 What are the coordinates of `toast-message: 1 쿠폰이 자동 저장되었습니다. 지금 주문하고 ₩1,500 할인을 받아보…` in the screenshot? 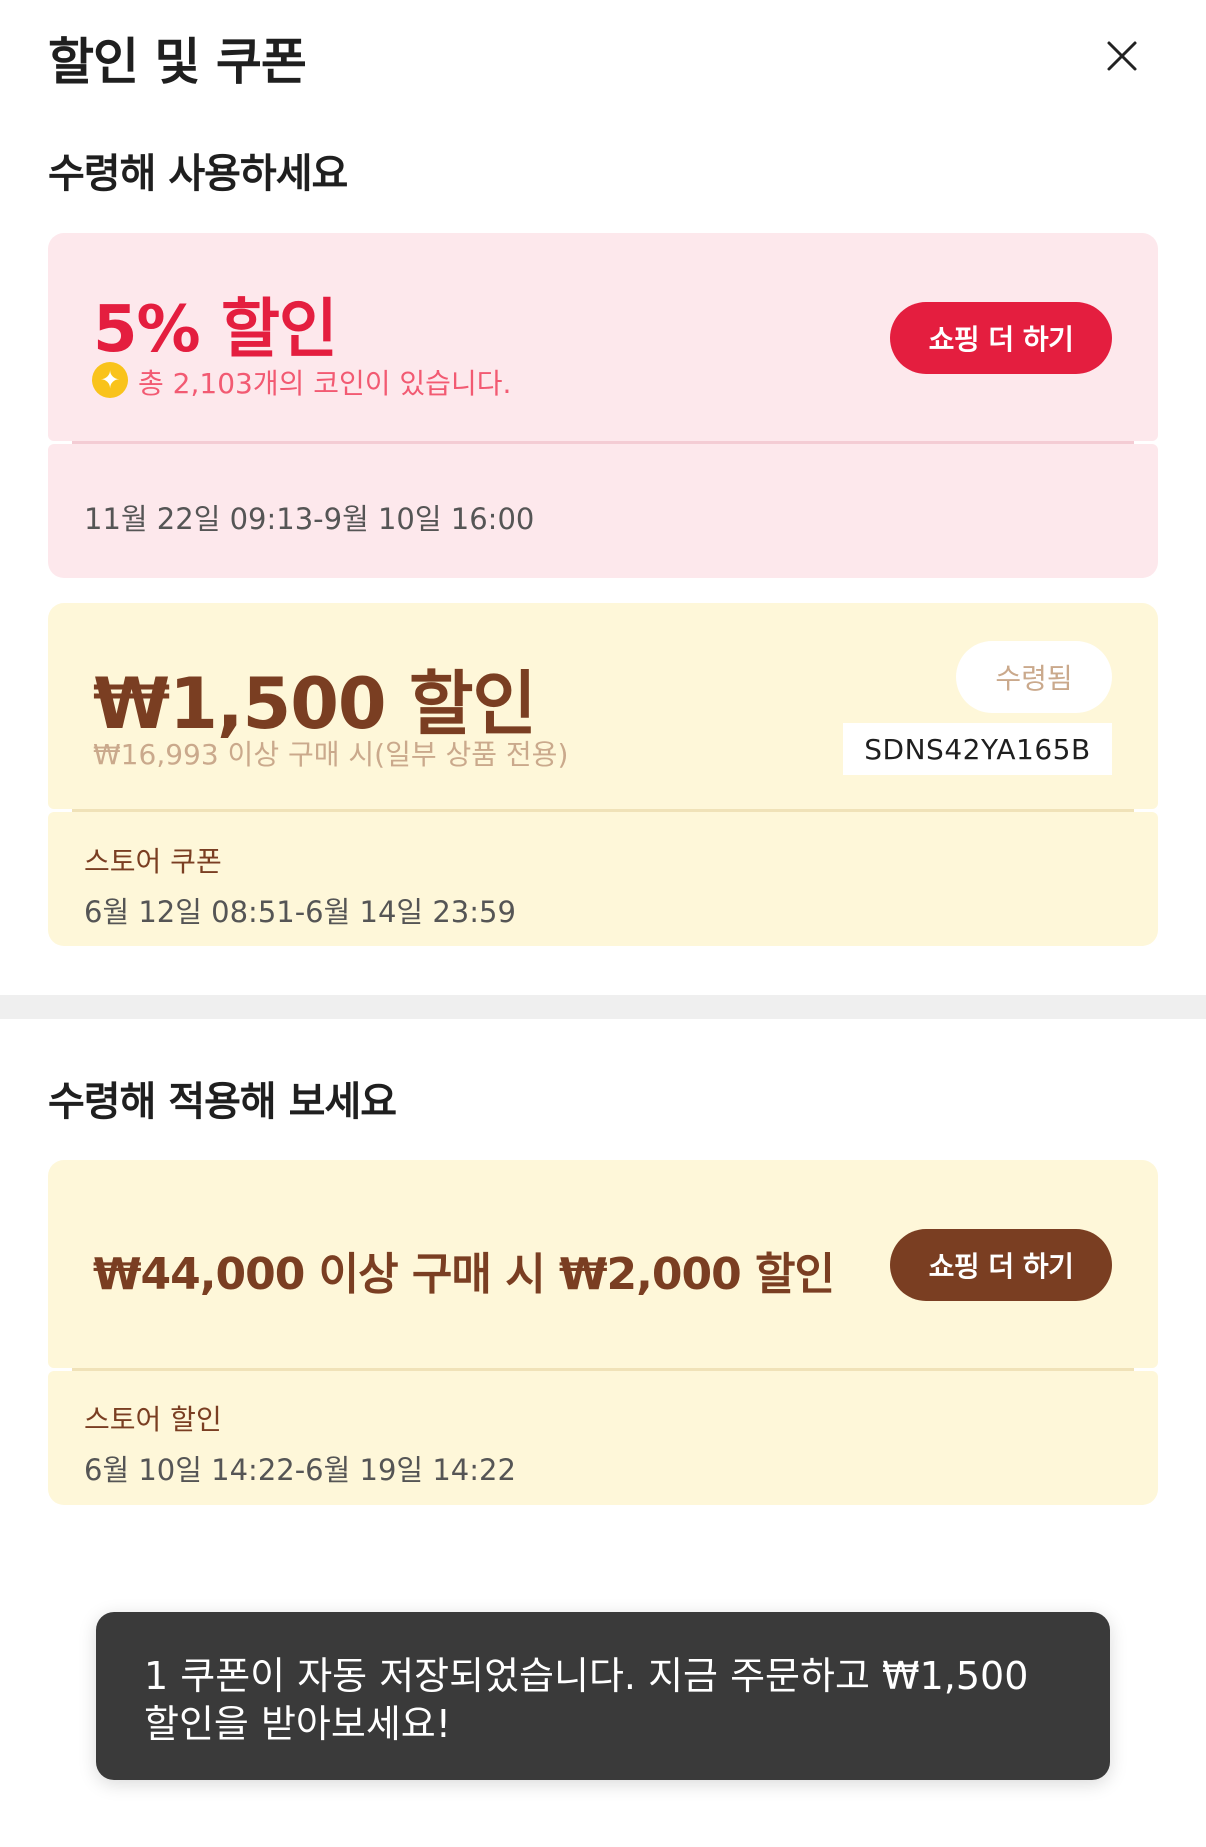 It's located at (603, 1696).